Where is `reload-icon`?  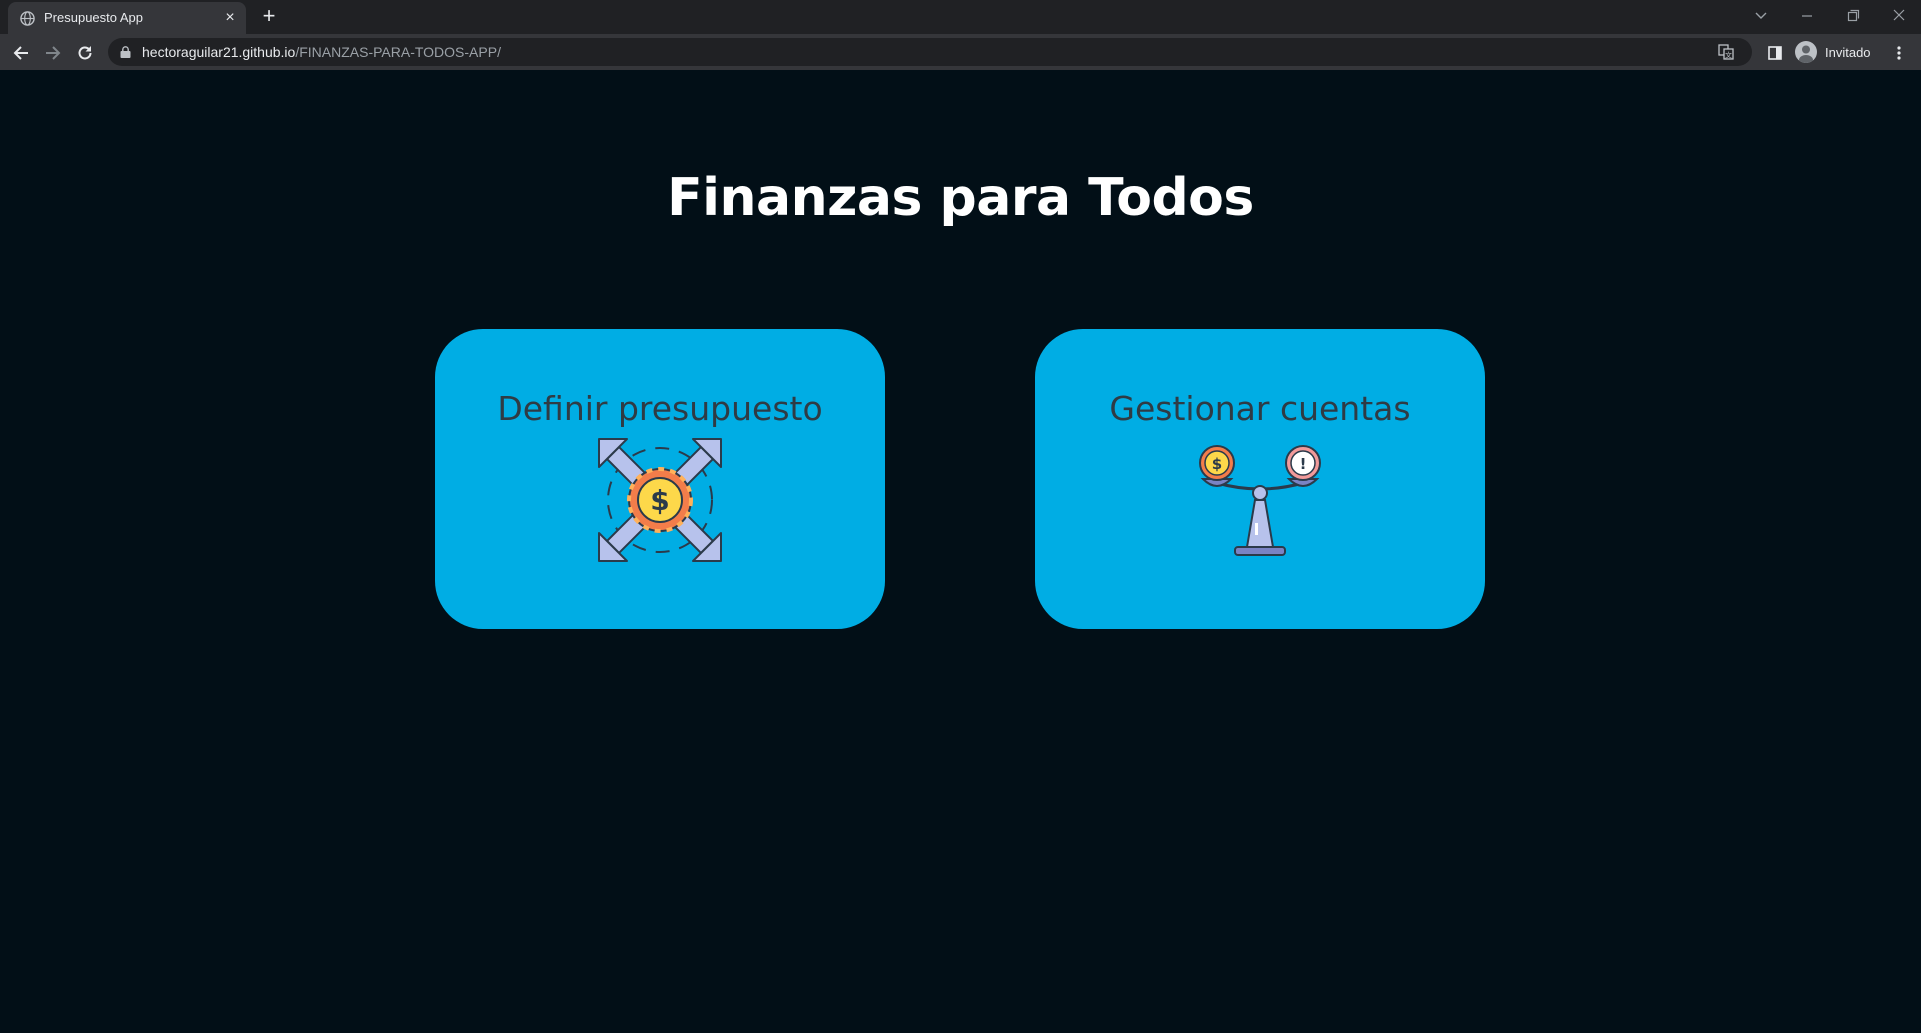 reload-icon is located at coordinates (85, 53).